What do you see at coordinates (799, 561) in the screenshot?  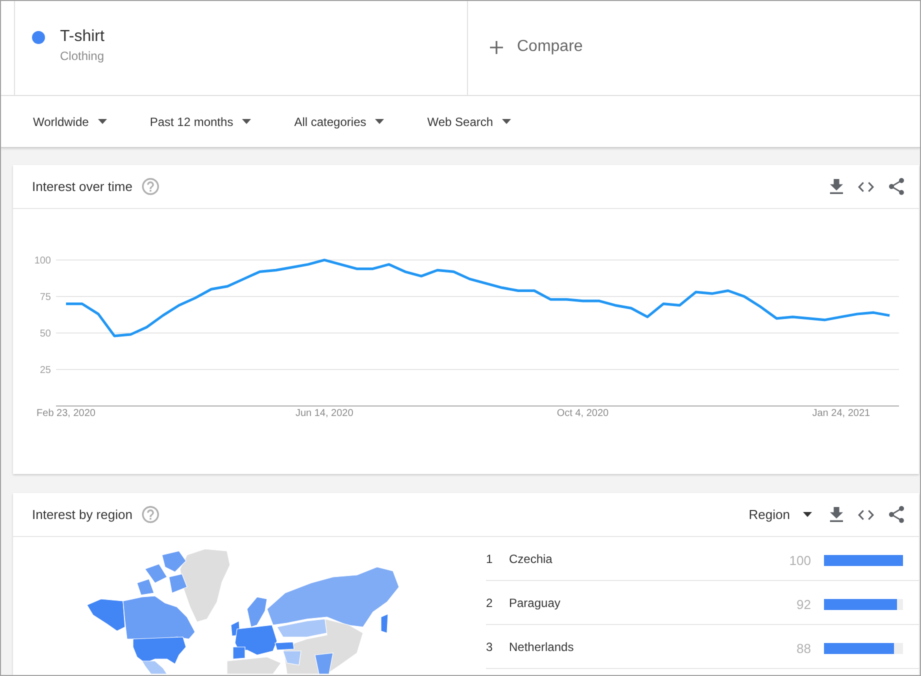 I see `region-value: 100` at bounding box center [799, 561].